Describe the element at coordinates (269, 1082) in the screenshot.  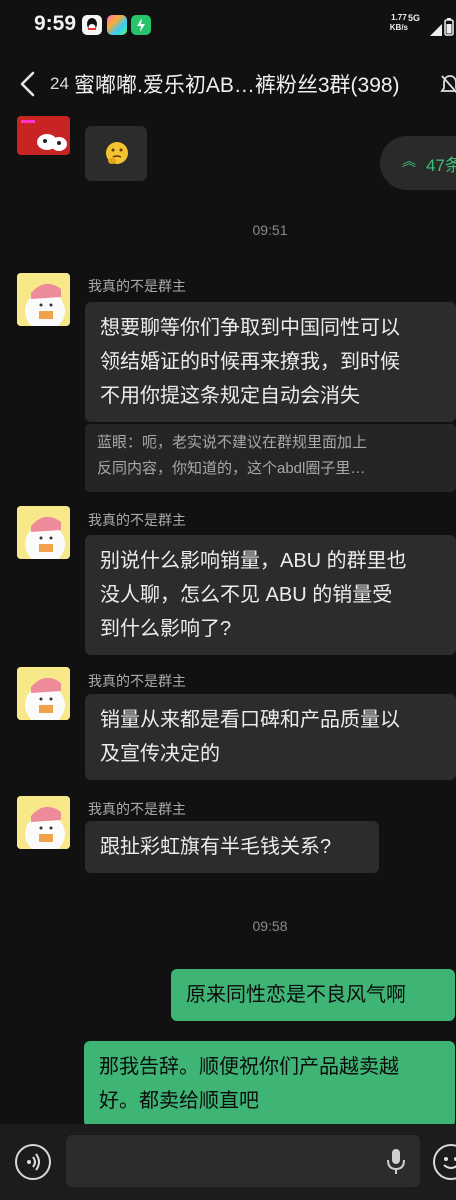
I see `message-bubble-outgoing: 那我告辞。顺便祝你们产品越卖越 好。都卖给顺直吧` at that location.